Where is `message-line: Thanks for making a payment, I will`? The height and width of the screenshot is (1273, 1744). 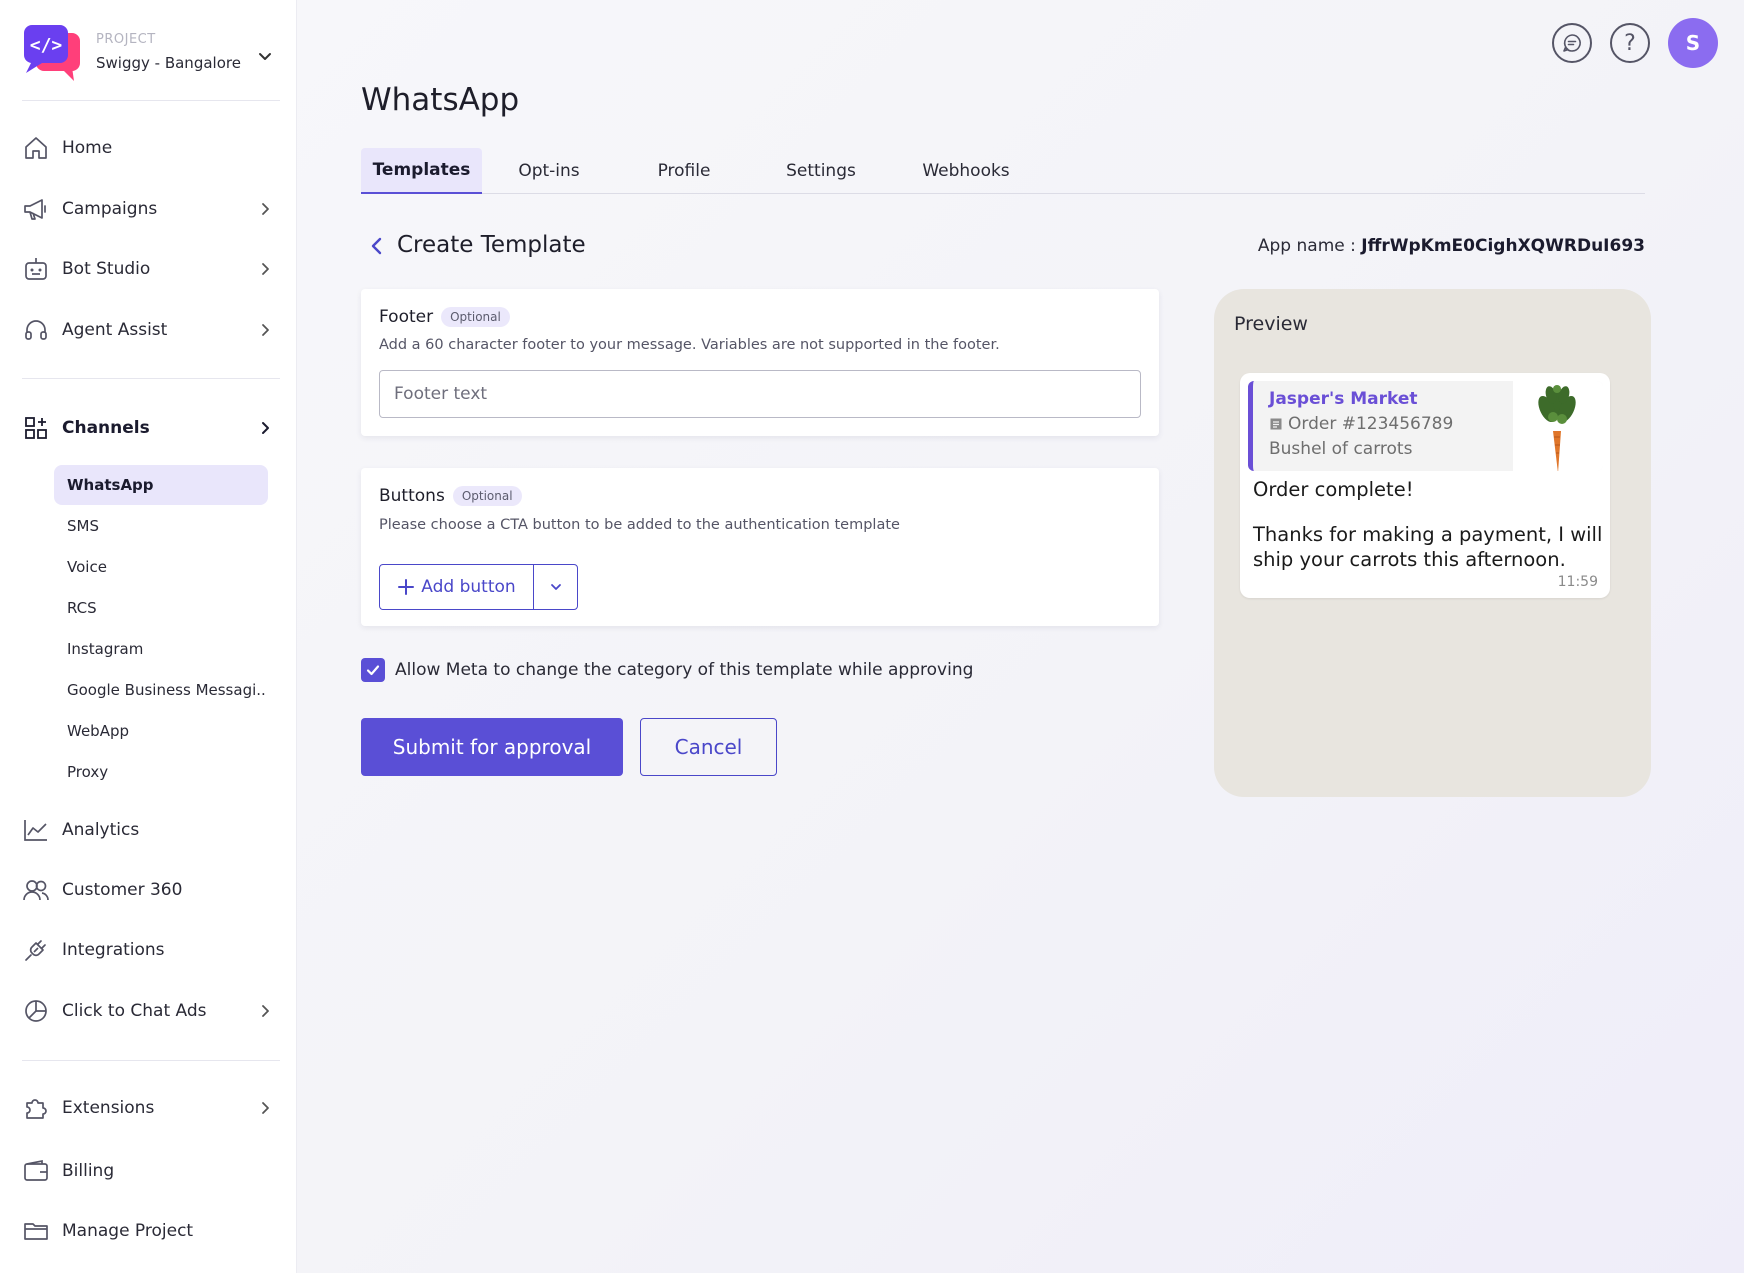 message-line: Thanks for making a payment, I will is located at coordinates (1428, 534).